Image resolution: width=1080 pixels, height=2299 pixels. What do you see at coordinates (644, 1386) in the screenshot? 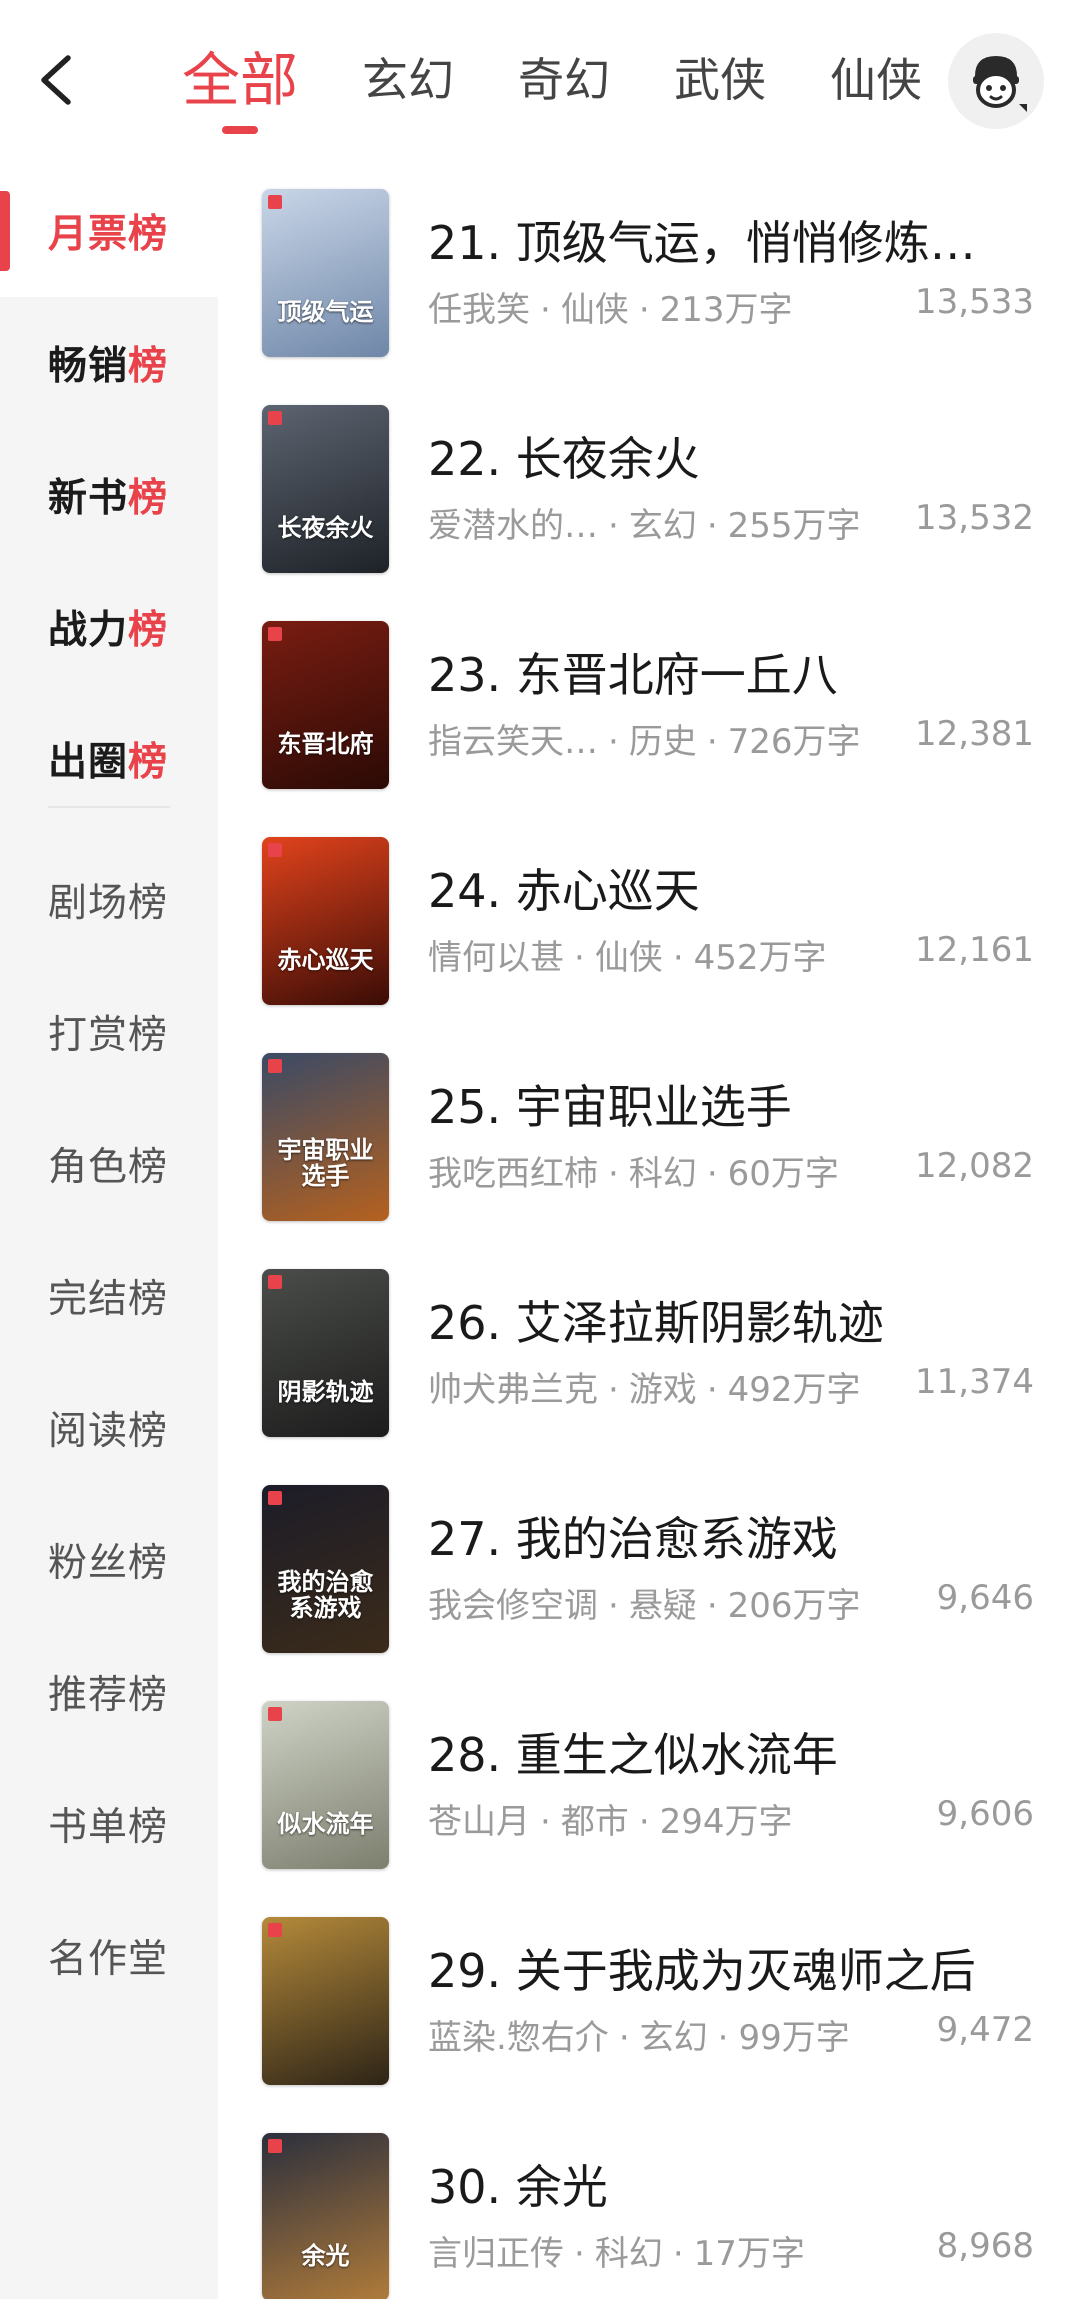
I see `book-meta: 帅犬弗兰克 · 游戏 · 492万字` at bounding box center [644, 1386].